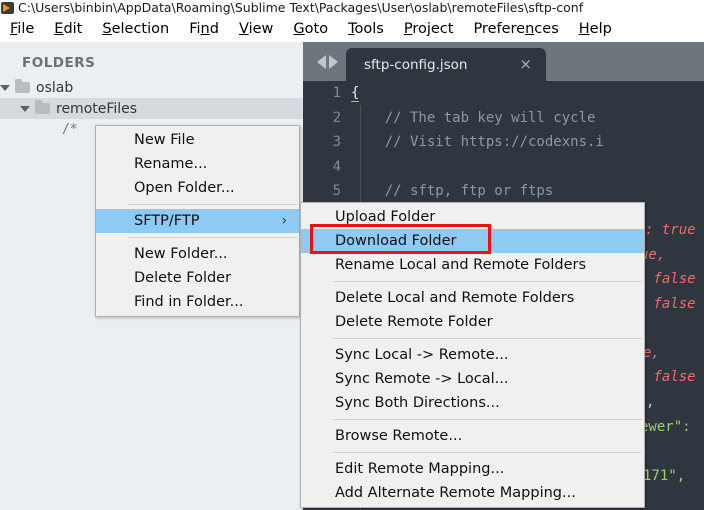  What do you see at coordinates (151, 87) in the screenshot?
I see `folder-item-oslab: oslab` at bounding box center [151, 87].